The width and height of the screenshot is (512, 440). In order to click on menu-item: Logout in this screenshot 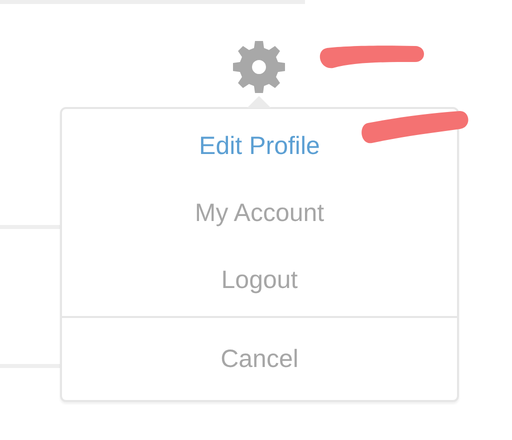, I will do `click(259, 280)`.